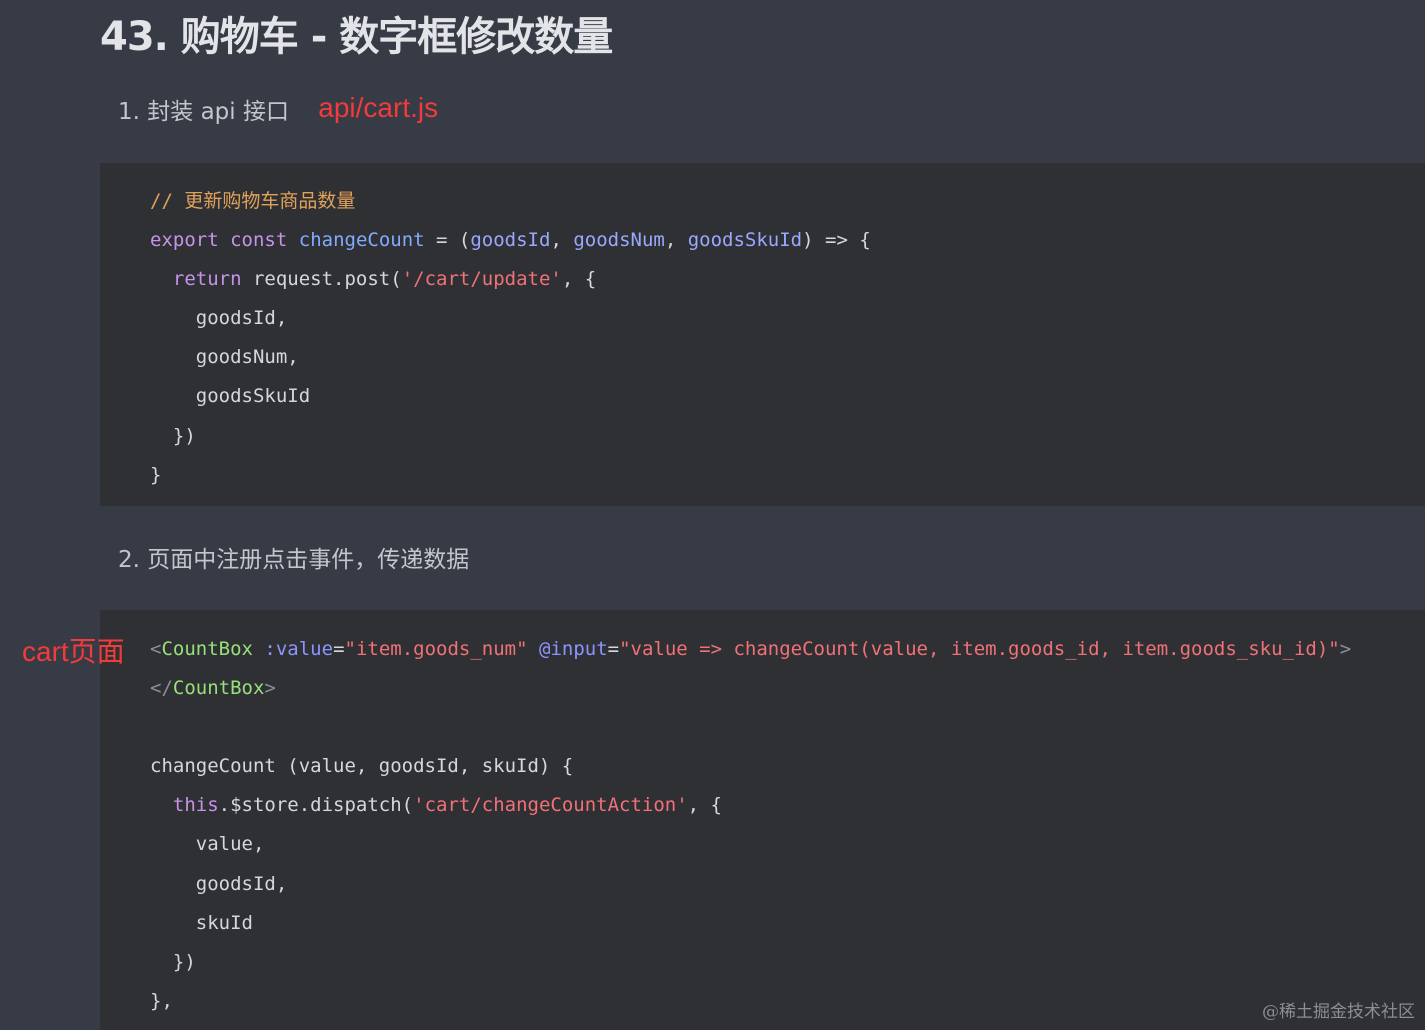  Describe the element at coordinates (253, 396) in the screenshot. I see `code-line: goodsSkuId` at that location.